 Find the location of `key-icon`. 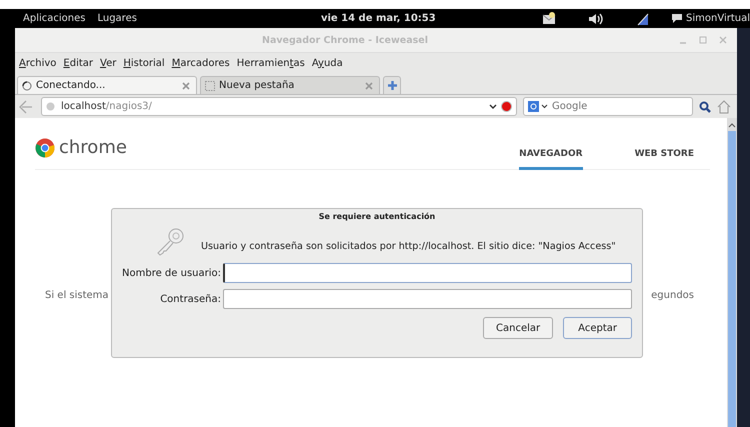

key-icon is located at coordinates (170, 242).